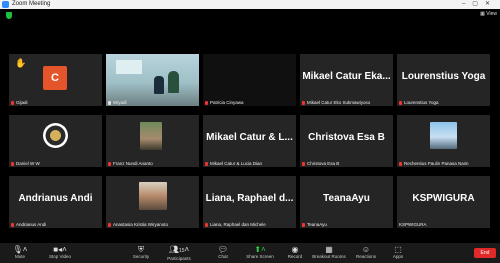 This screenshot has width=500, height=263. I want to click on participant-display-name: Lourenstius Yoga, so click(443, 76).